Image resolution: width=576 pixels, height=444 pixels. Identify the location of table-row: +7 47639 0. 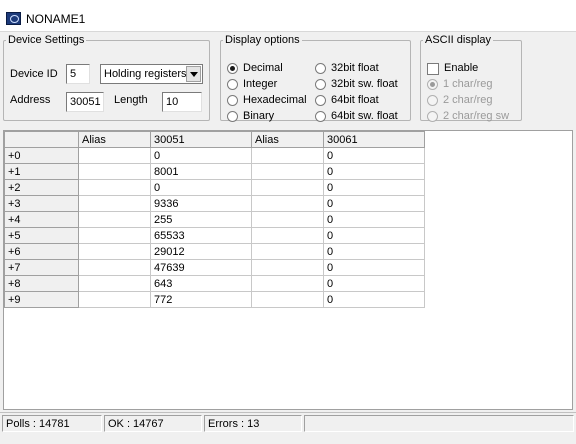
(214, 267).